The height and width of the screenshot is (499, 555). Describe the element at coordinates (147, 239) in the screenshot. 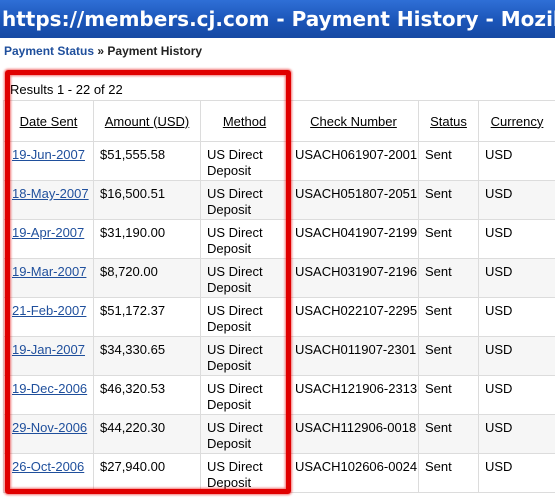

I see `amount-cell: $31,190.00` at that location.